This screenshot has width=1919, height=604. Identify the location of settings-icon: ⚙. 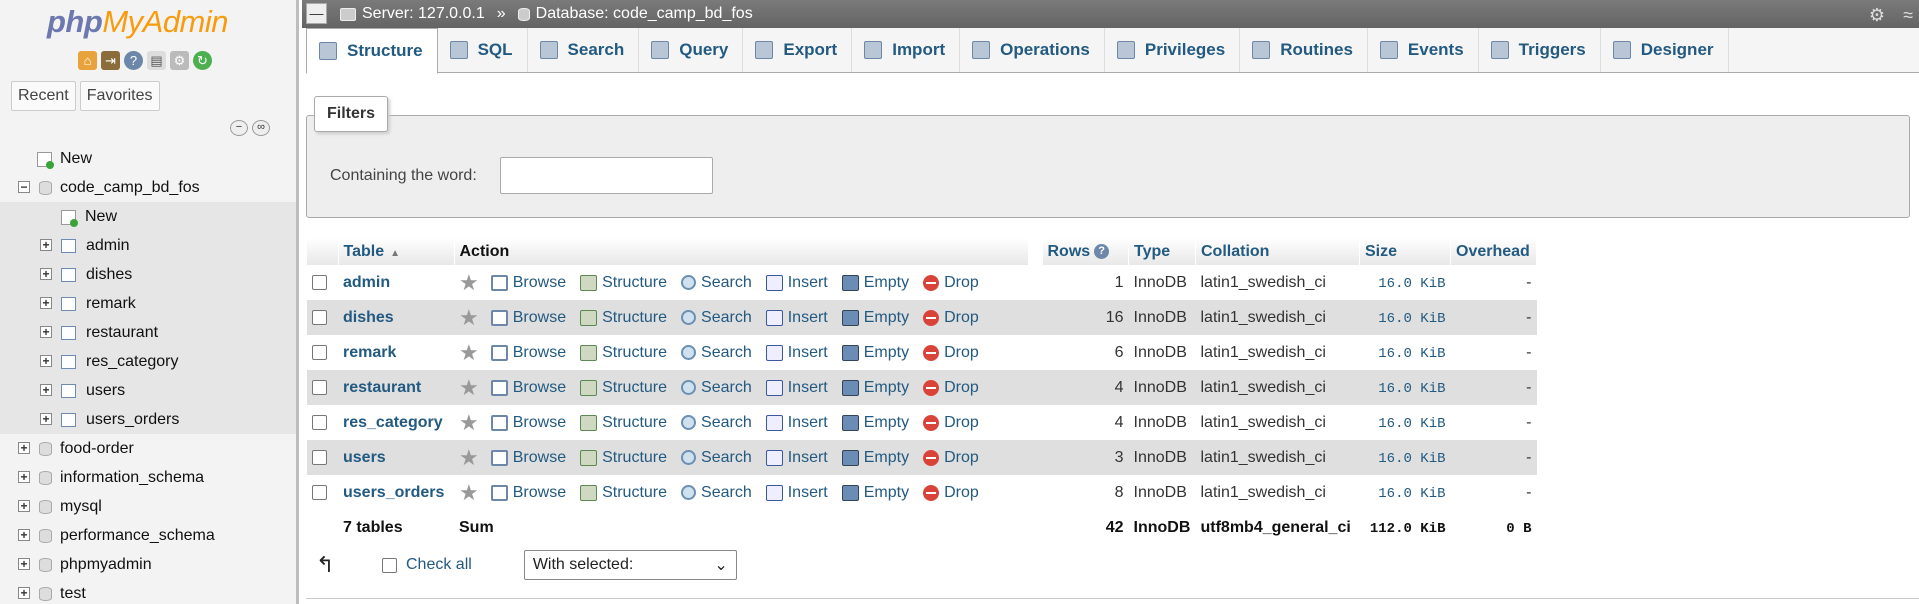
(179, 60).